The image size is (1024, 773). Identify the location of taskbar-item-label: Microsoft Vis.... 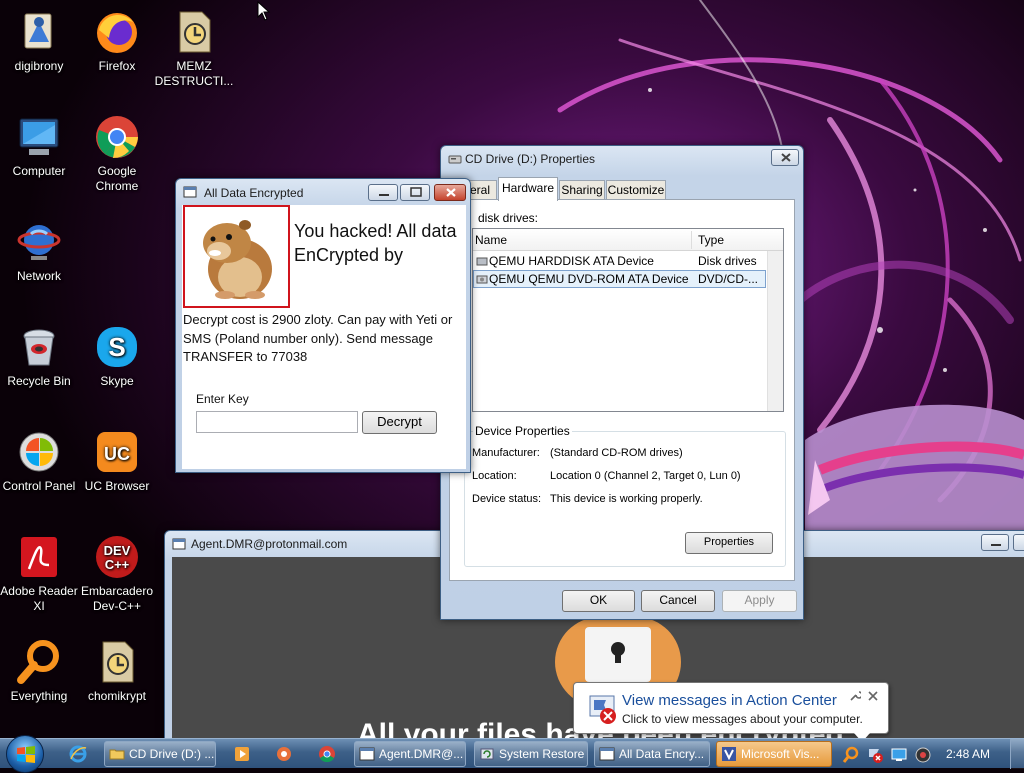
(780, 754).